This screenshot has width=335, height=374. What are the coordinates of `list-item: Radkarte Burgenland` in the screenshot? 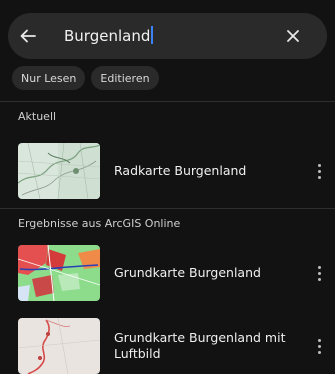 It's located at (167, 171).